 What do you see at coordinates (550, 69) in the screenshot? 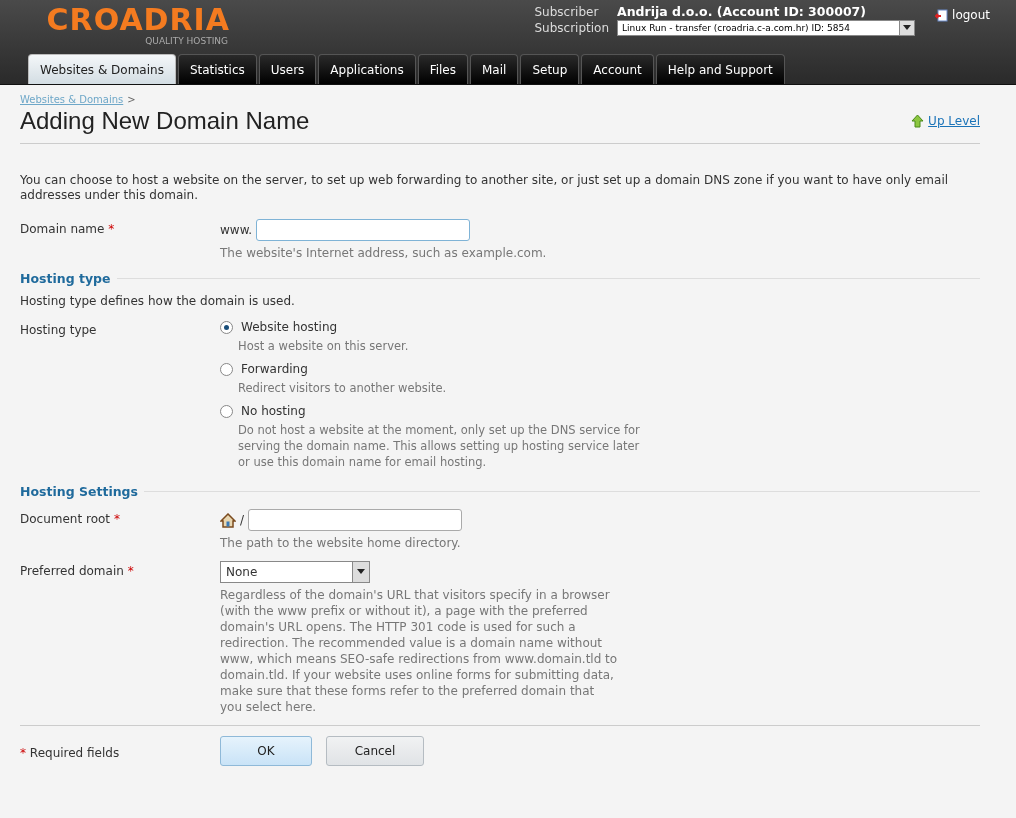
I see `nav-tab: Setup` at bounding box center [550, 69].